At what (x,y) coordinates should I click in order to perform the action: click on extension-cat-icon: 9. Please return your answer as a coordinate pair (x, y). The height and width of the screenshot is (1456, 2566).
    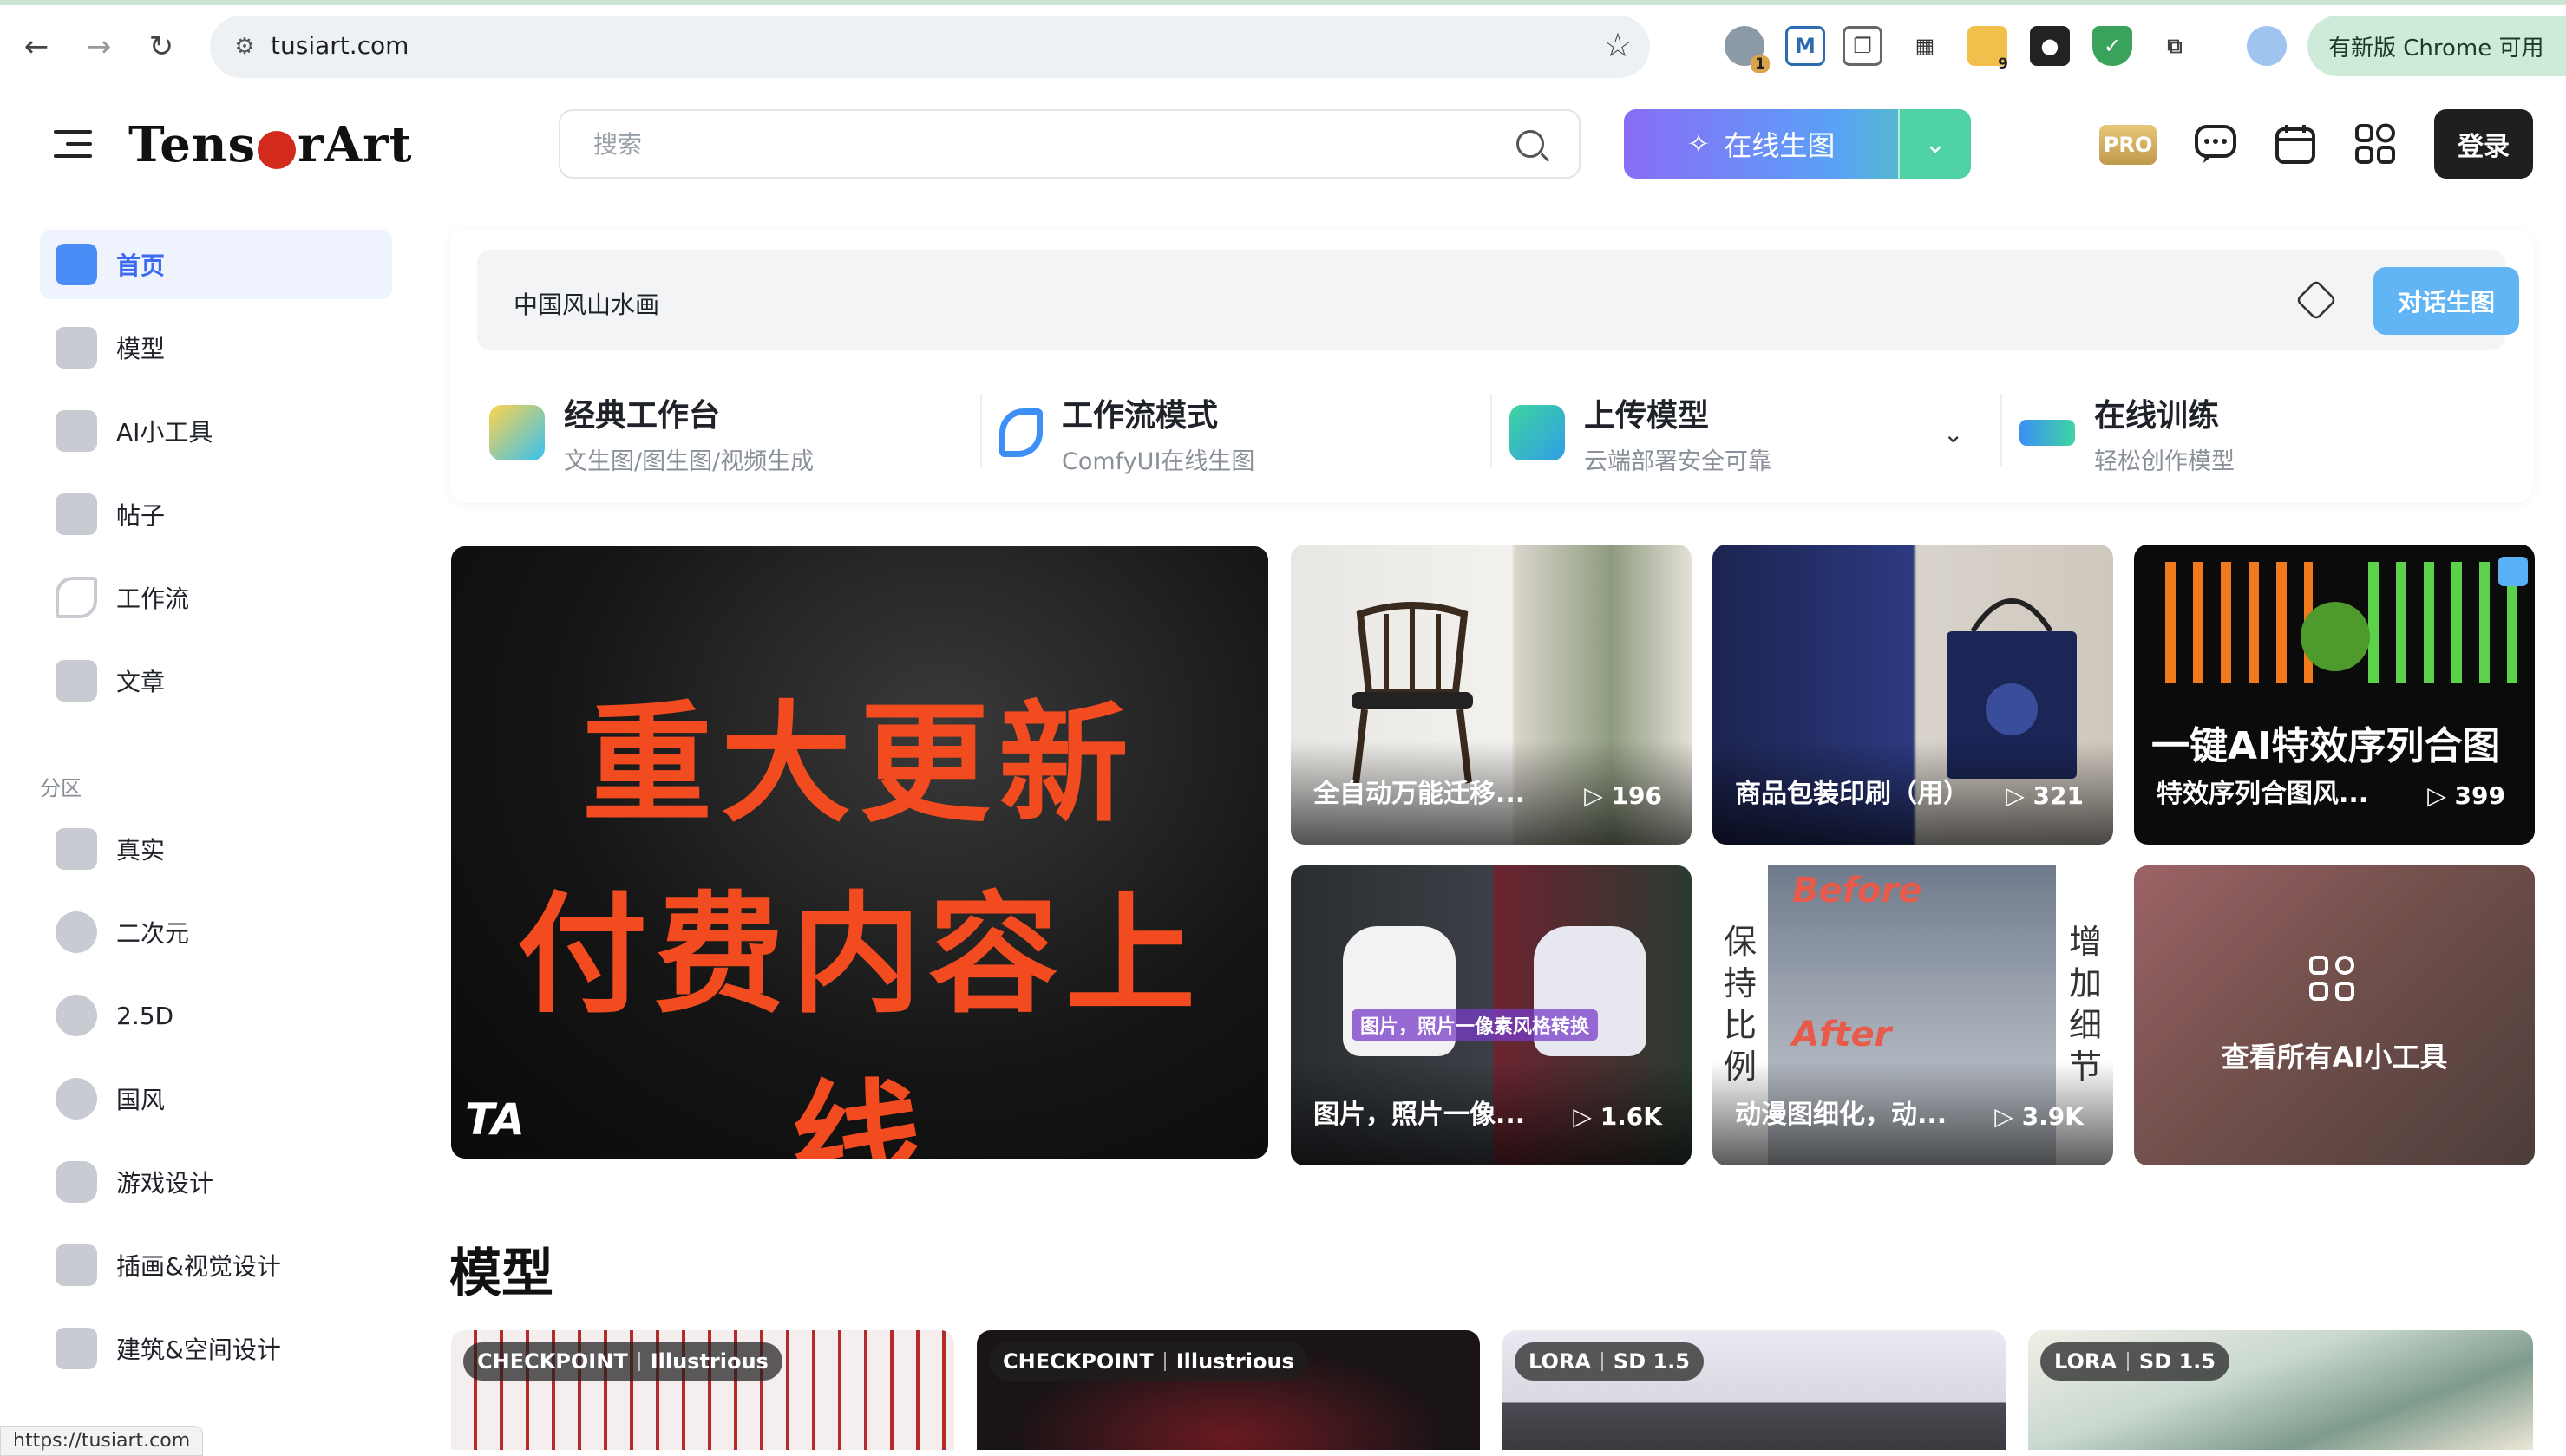
    Looking at the image, I should click on (1987, 49).